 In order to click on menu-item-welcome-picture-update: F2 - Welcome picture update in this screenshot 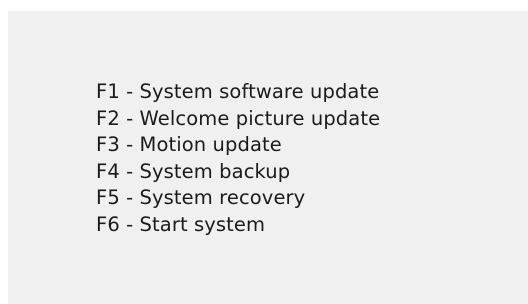, I will do `click(238, 119)`.